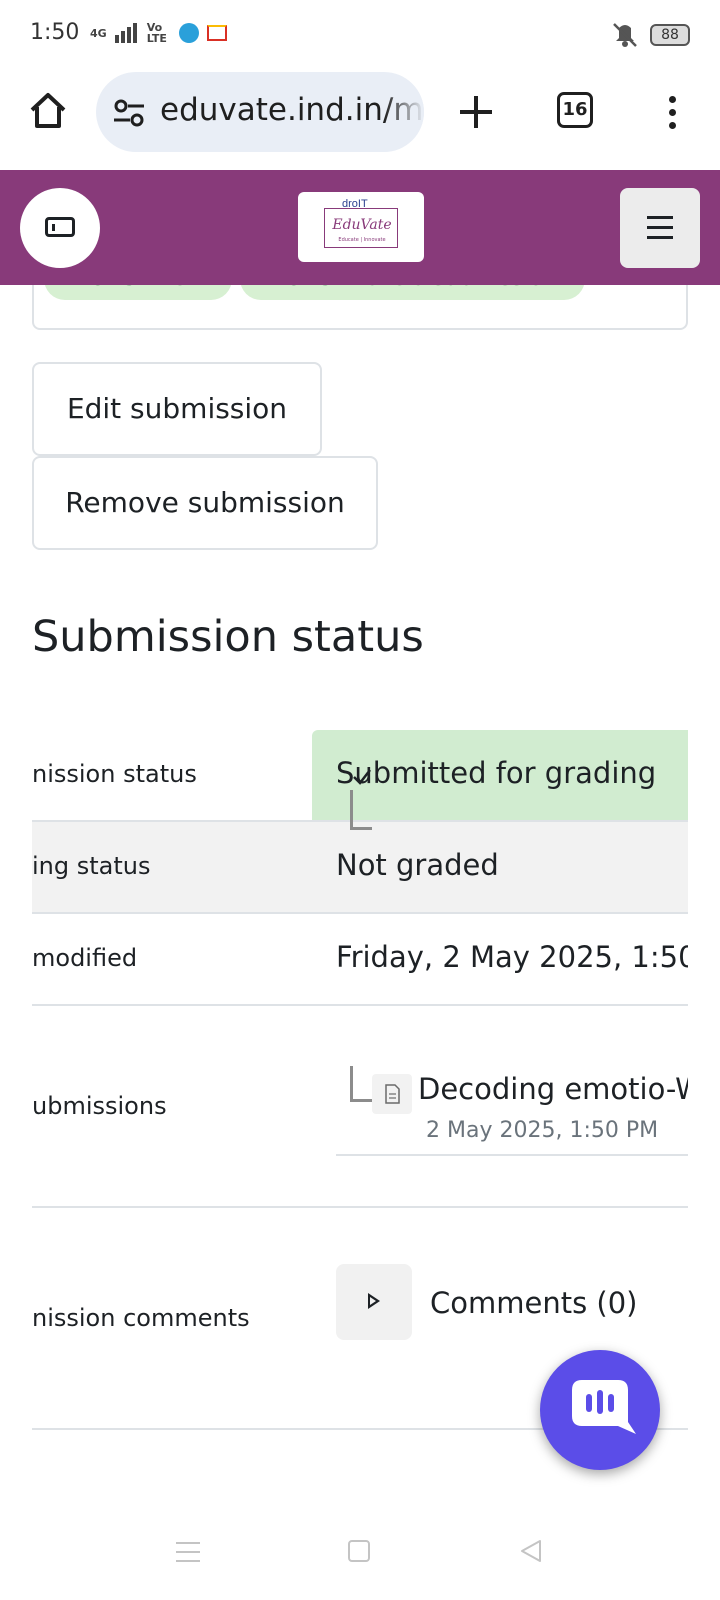  What do you see at coordinates (141, 1318) in the screenshot?
I see `row-label: nission comments` at bounding box center [141, 1318].